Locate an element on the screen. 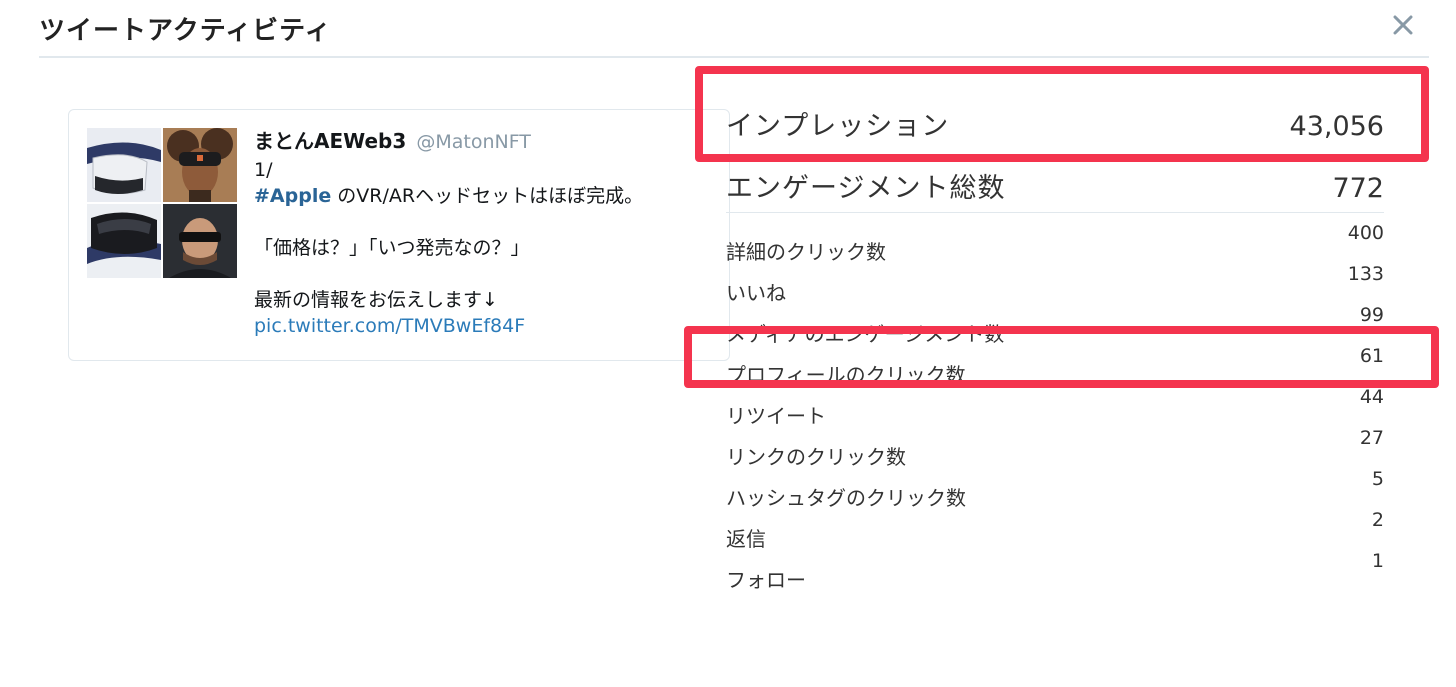 The height and width of the screenshot is (687, 1456). metric-row-retweets: リツイート 44 is located at coordinates (1055, 407).